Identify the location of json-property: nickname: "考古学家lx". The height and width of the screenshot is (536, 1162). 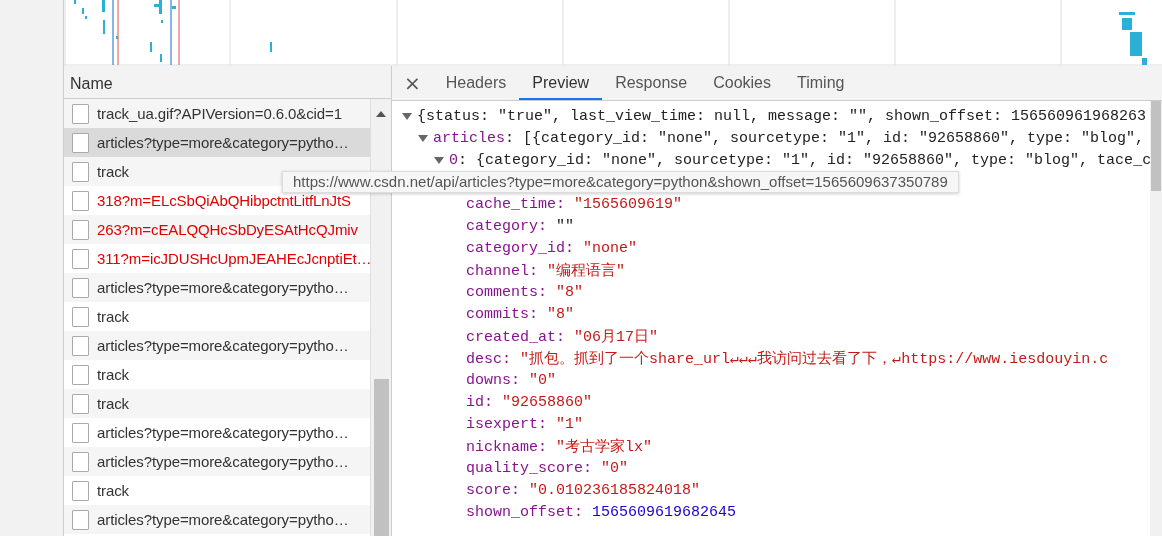
(559, 446).